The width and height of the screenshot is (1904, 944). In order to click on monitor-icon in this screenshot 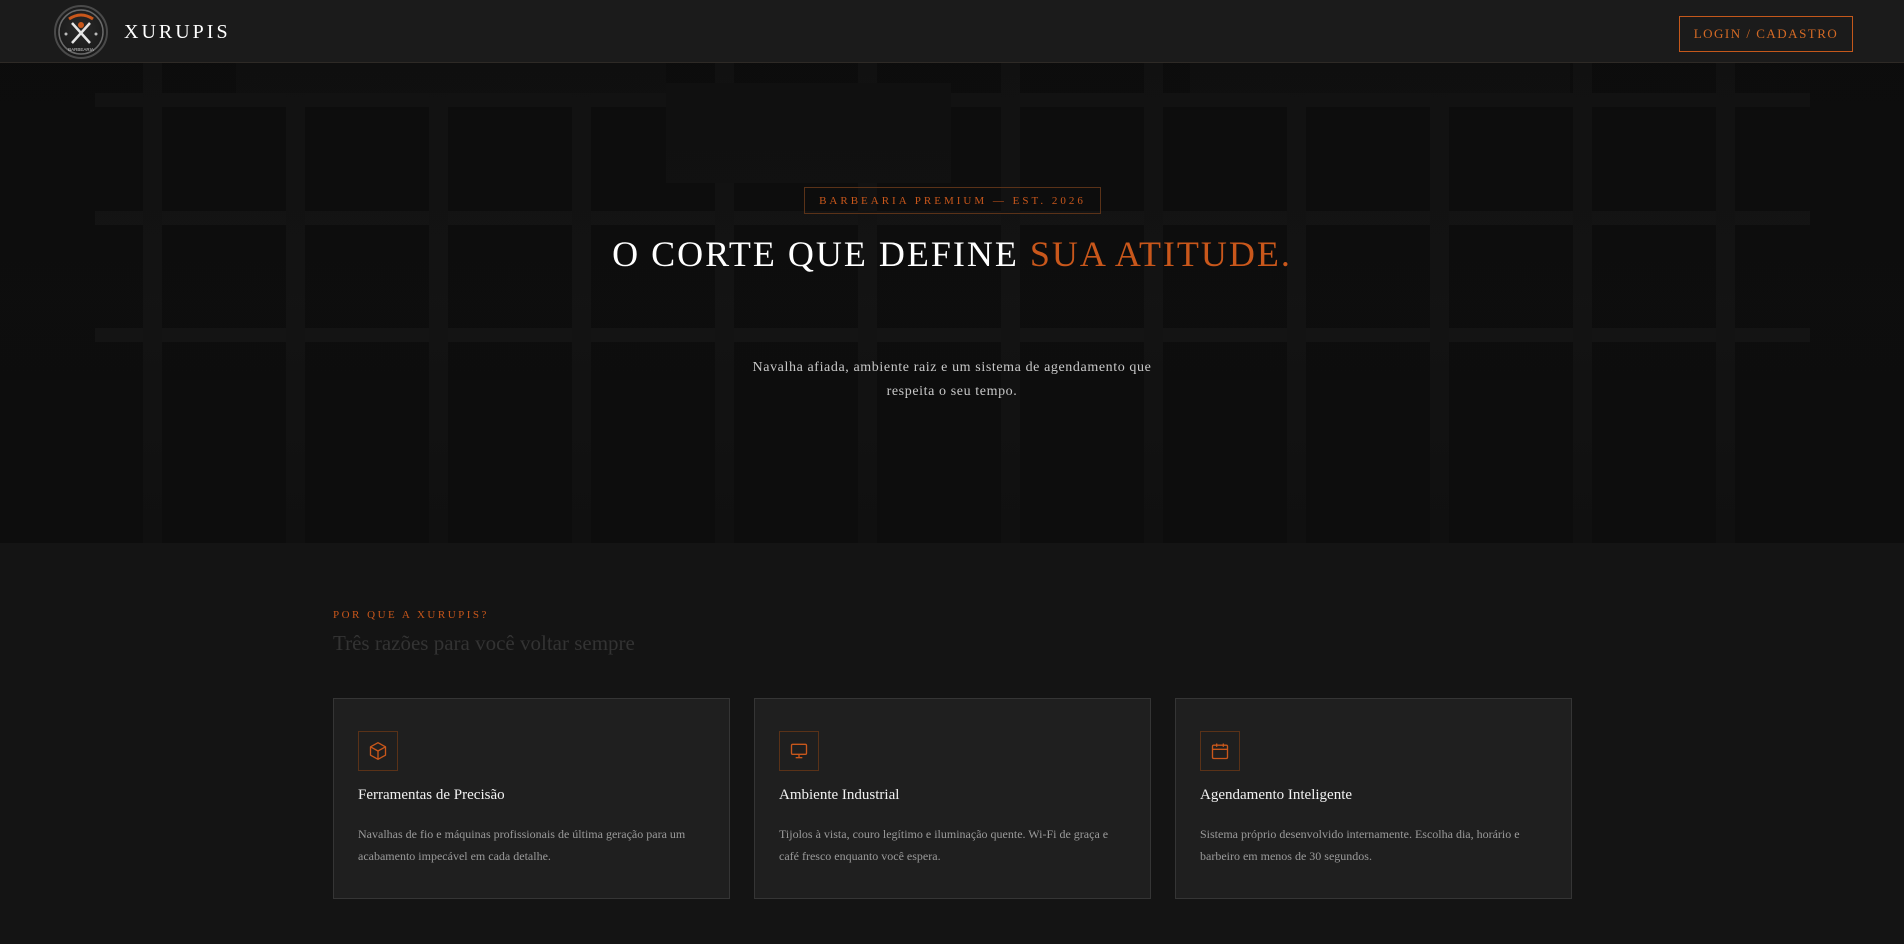, I will do `click(799, 751)`.